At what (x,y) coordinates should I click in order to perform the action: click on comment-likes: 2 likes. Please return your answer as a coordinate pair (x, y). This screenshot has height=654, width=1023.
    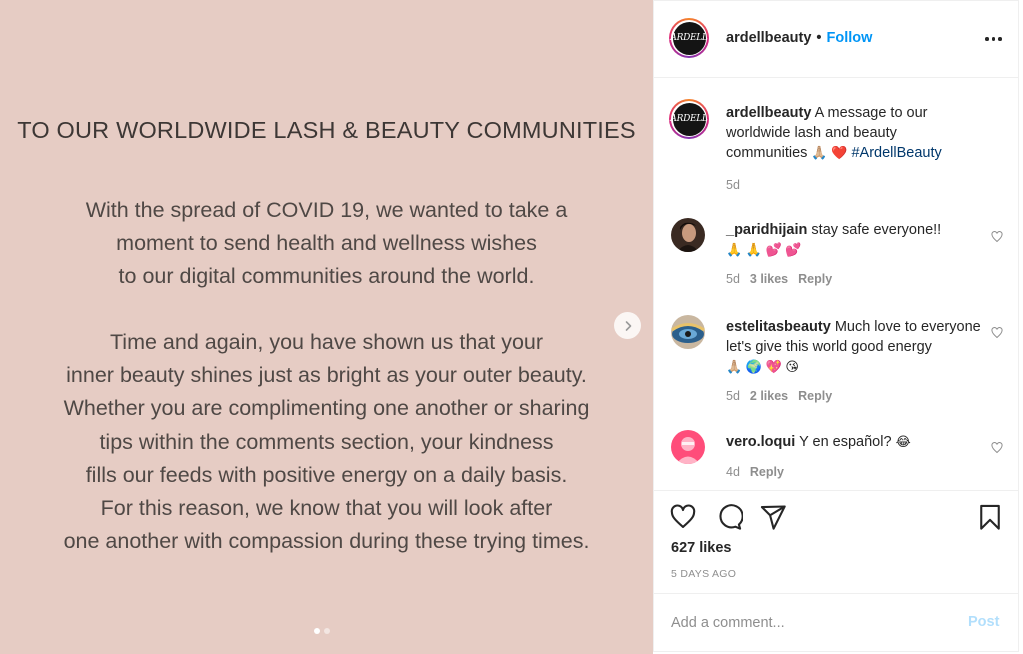
    Looking at the image, I should click on (769, 396).